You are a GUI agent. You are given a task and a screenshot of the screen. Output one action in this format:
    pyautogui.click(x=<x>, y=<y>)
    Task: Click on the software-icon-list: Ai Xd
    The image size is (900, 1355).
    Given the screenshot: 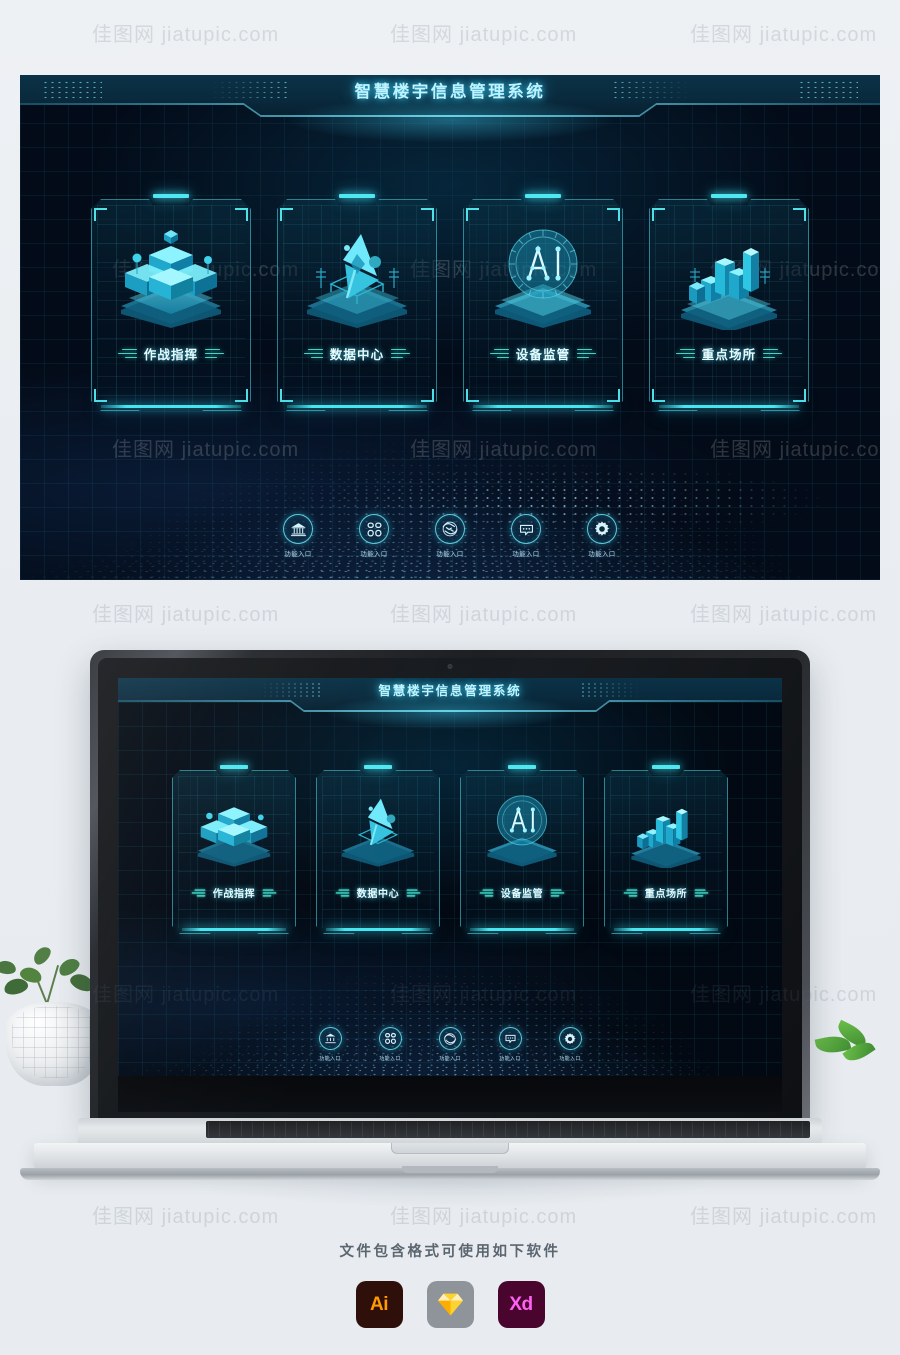 What is the action you would take?
    pyautogui.click(x=450, y=1304)
    